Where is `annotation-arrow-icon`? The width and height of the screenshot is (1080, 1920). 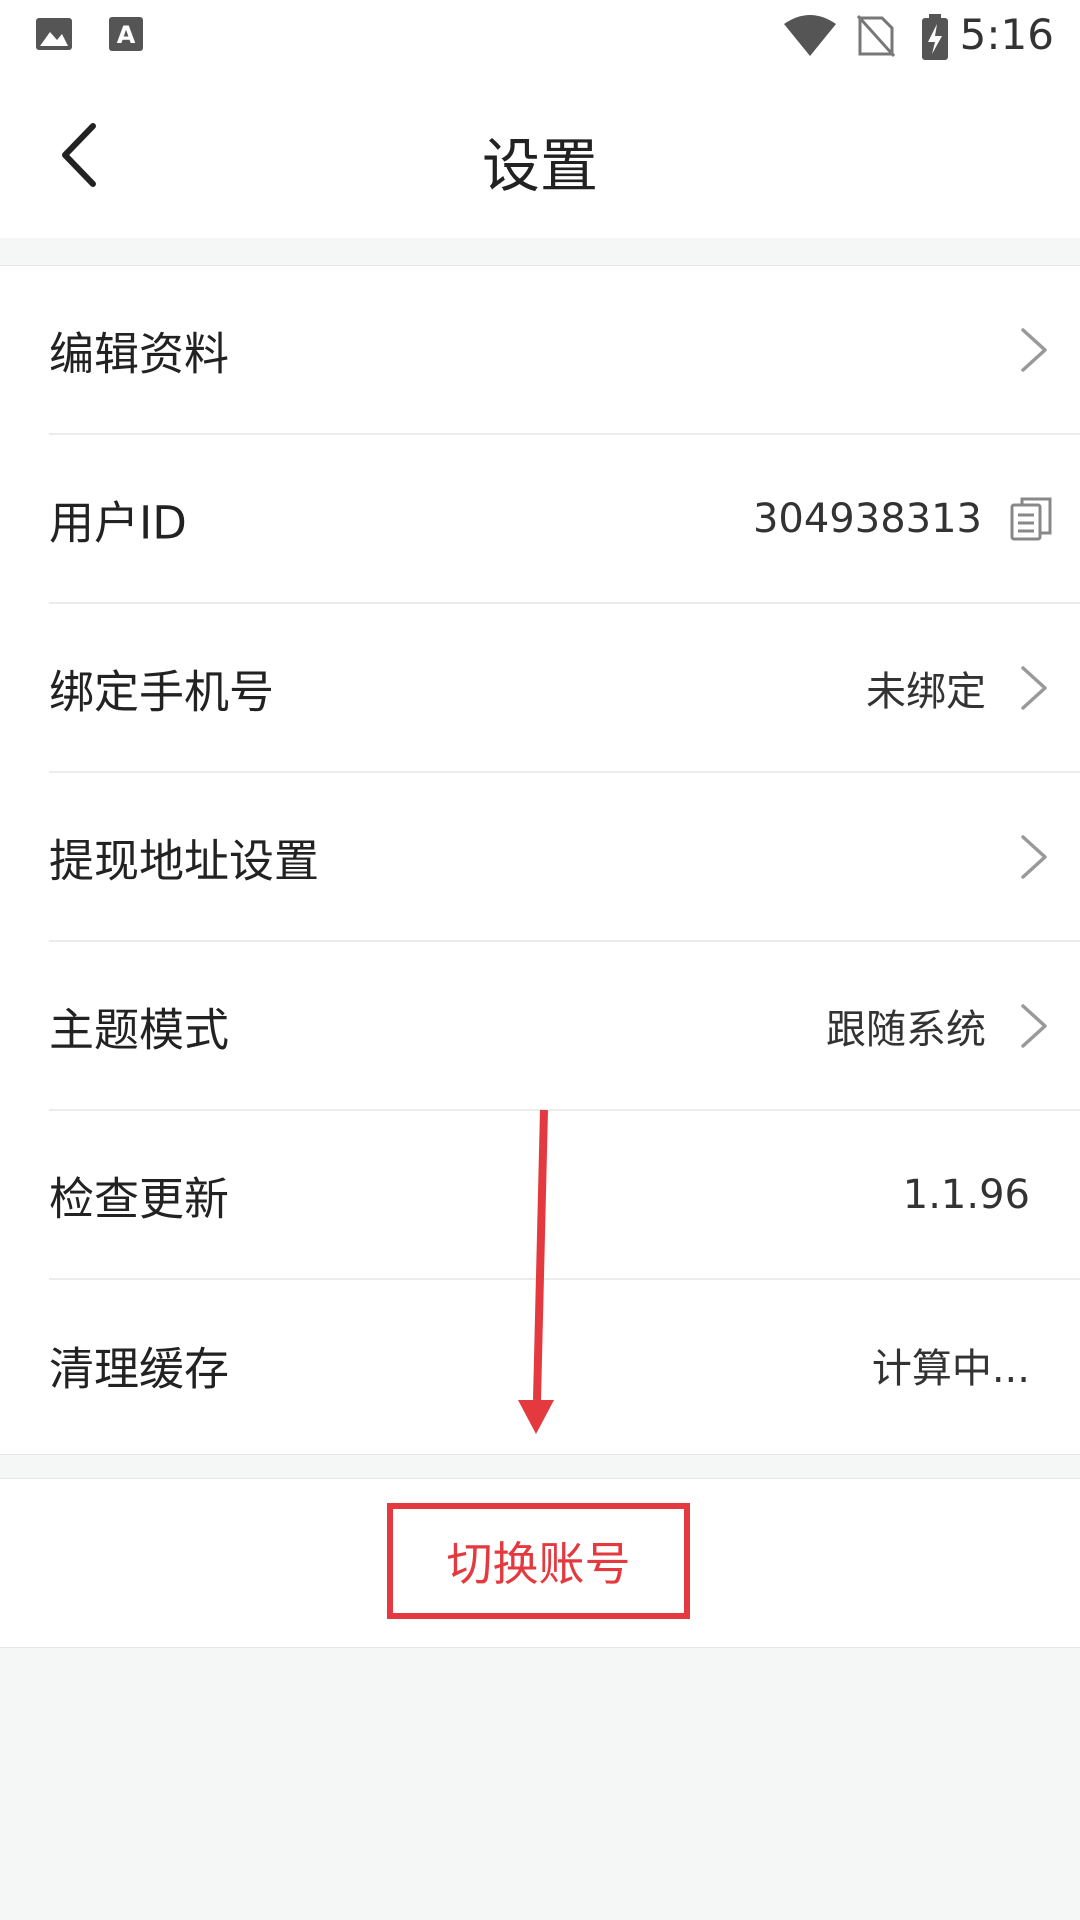
annotation-arrow-icon is located at coordinates (536, 1271).